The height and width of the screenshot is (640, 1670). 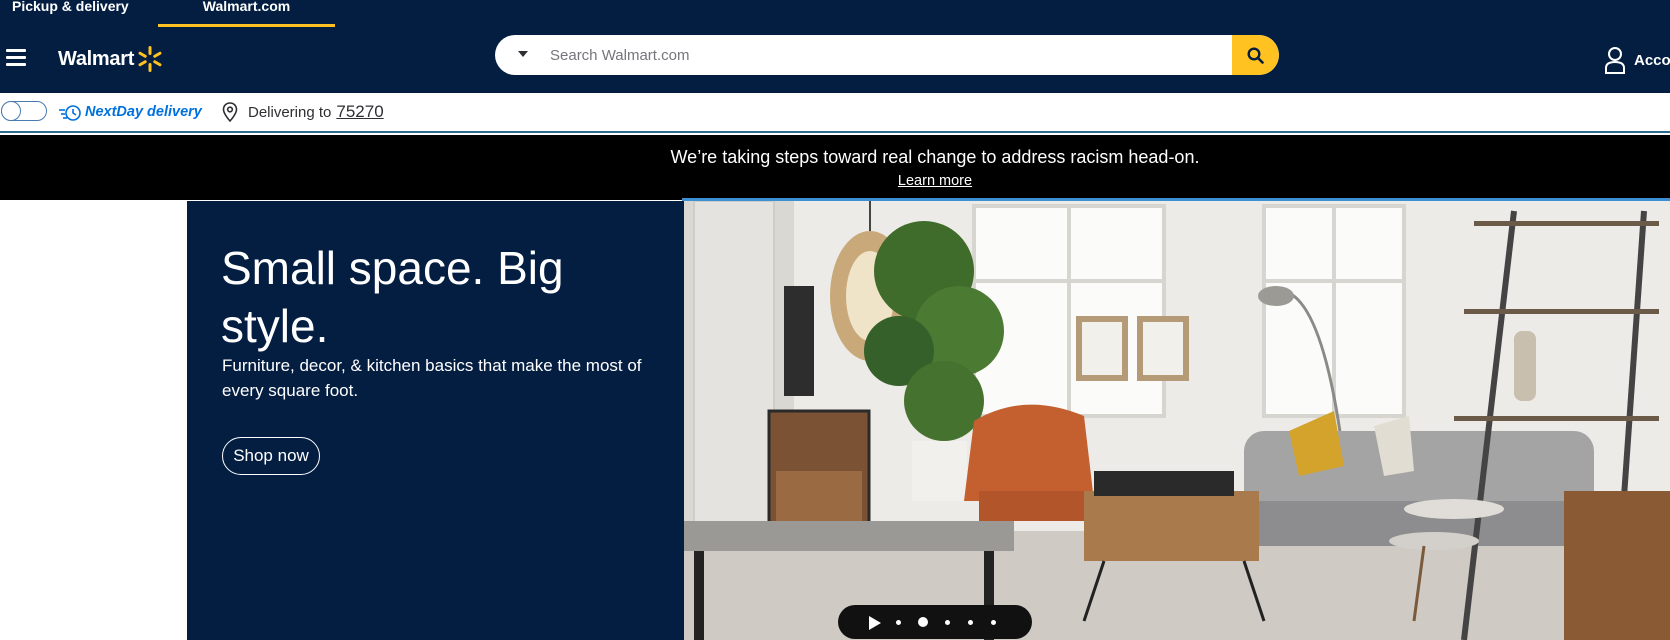 What do you see at coordinates (290, 112) in the screenshot?
I see `delivering-to-label: Delivering to` at bounding box center [290, 112].